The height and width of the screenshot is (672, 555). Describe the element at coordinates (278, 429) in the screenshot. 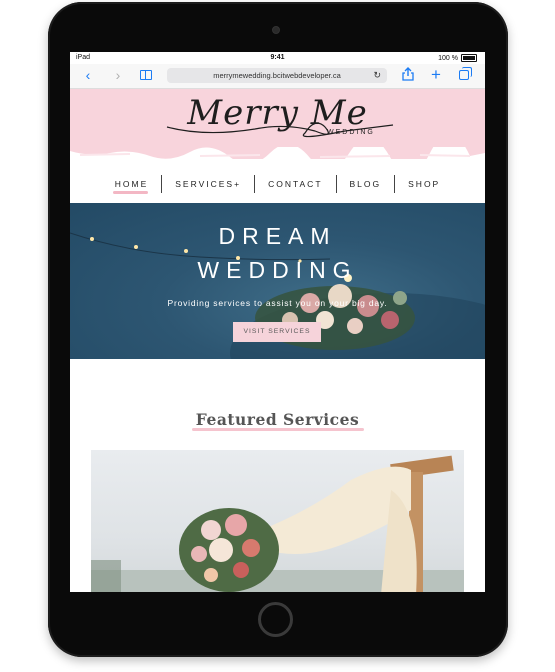

I see `featured-underline` at that location.